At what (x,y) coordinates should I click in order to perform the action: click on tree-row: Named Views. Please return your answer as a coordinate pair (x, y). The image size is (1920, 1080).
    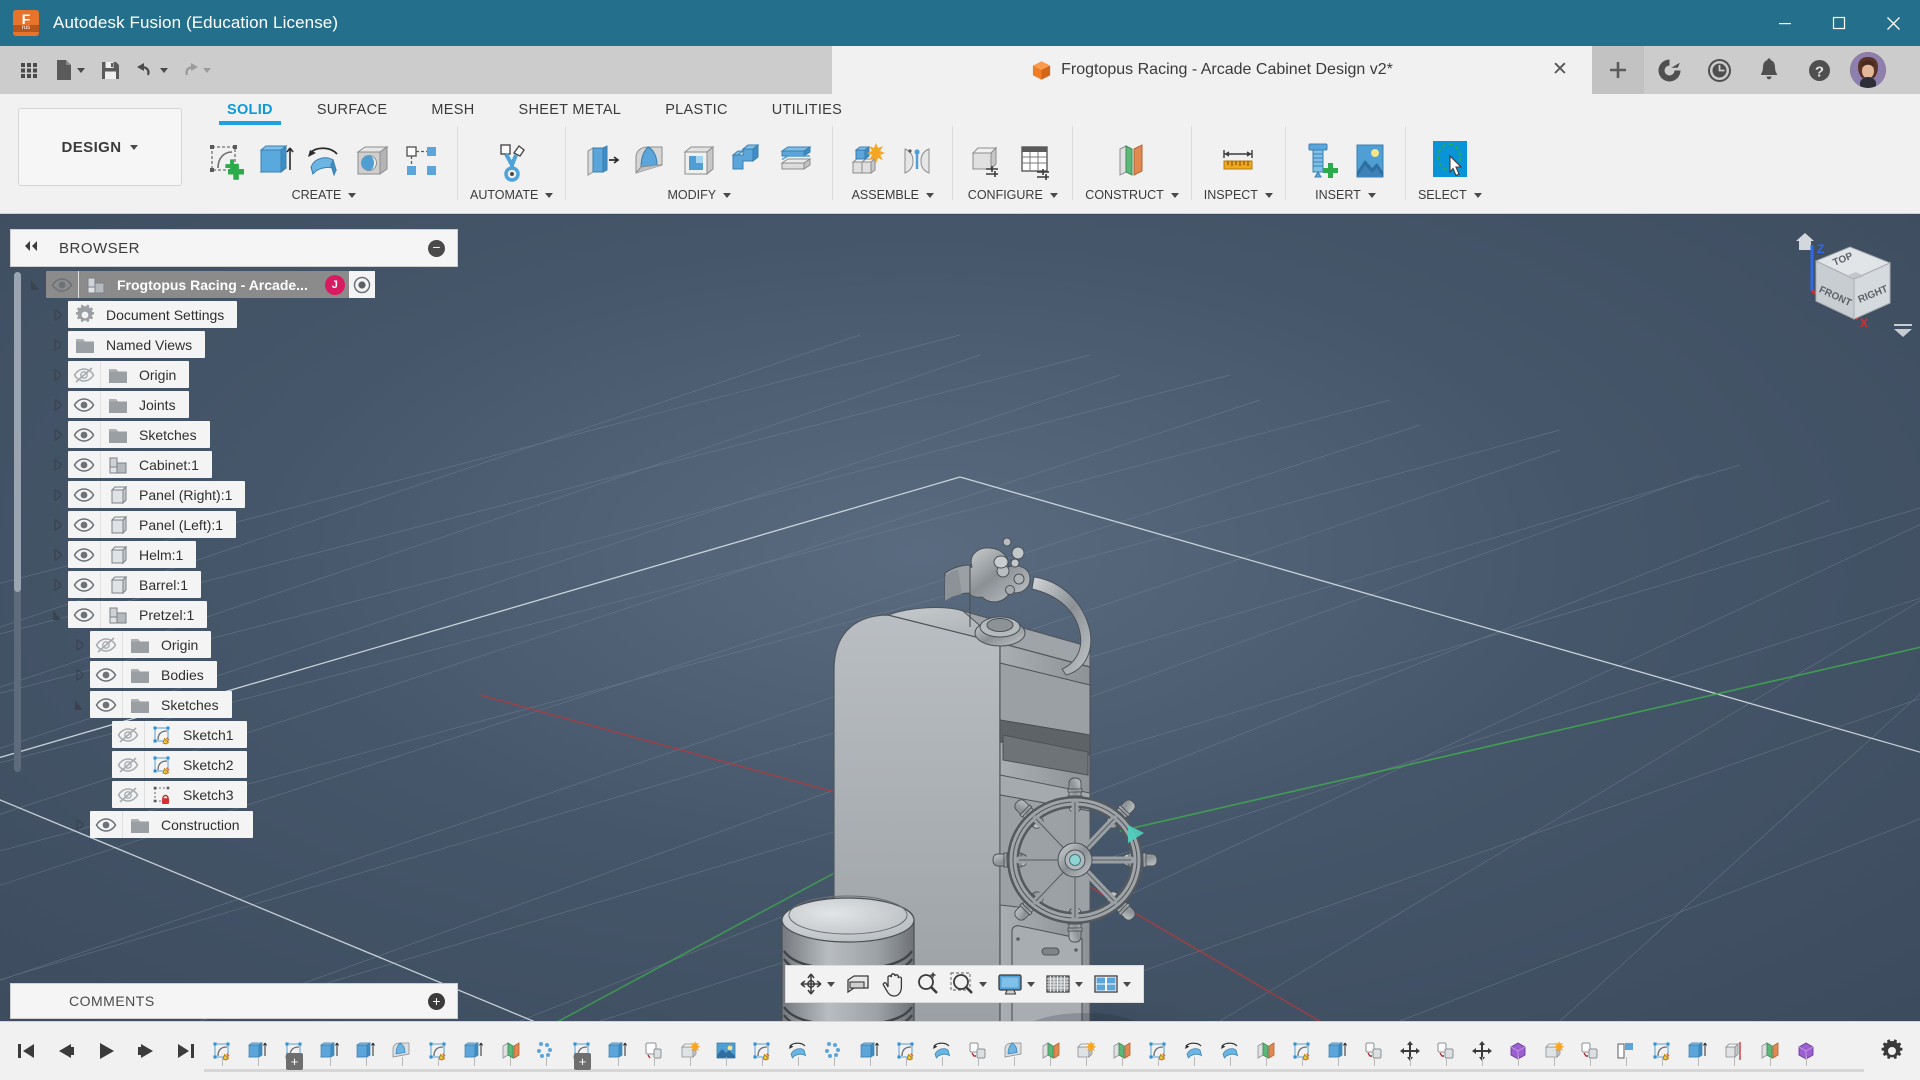
    Looking at the image, I should click on (235, 344).